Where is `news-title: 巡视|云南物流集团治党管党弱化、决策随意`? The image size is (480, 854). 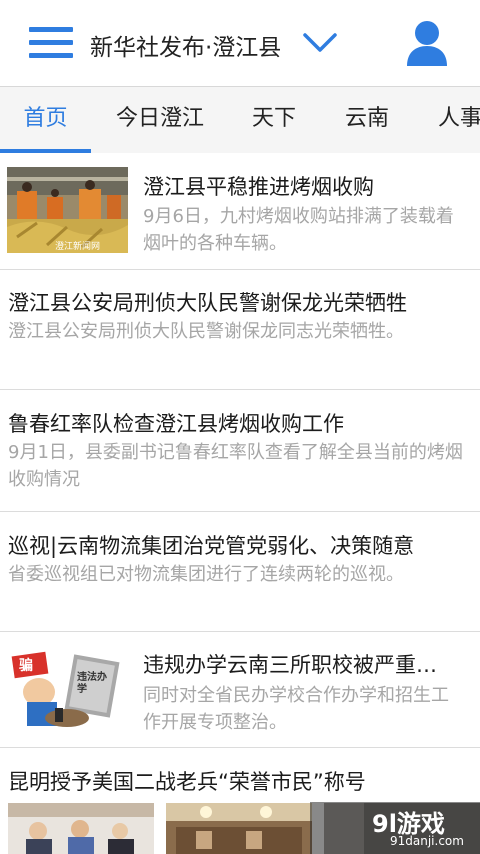 news-title: 巡视|云南物流集团治党管党弱化、决策随意 is located at coordinates (211, 546).